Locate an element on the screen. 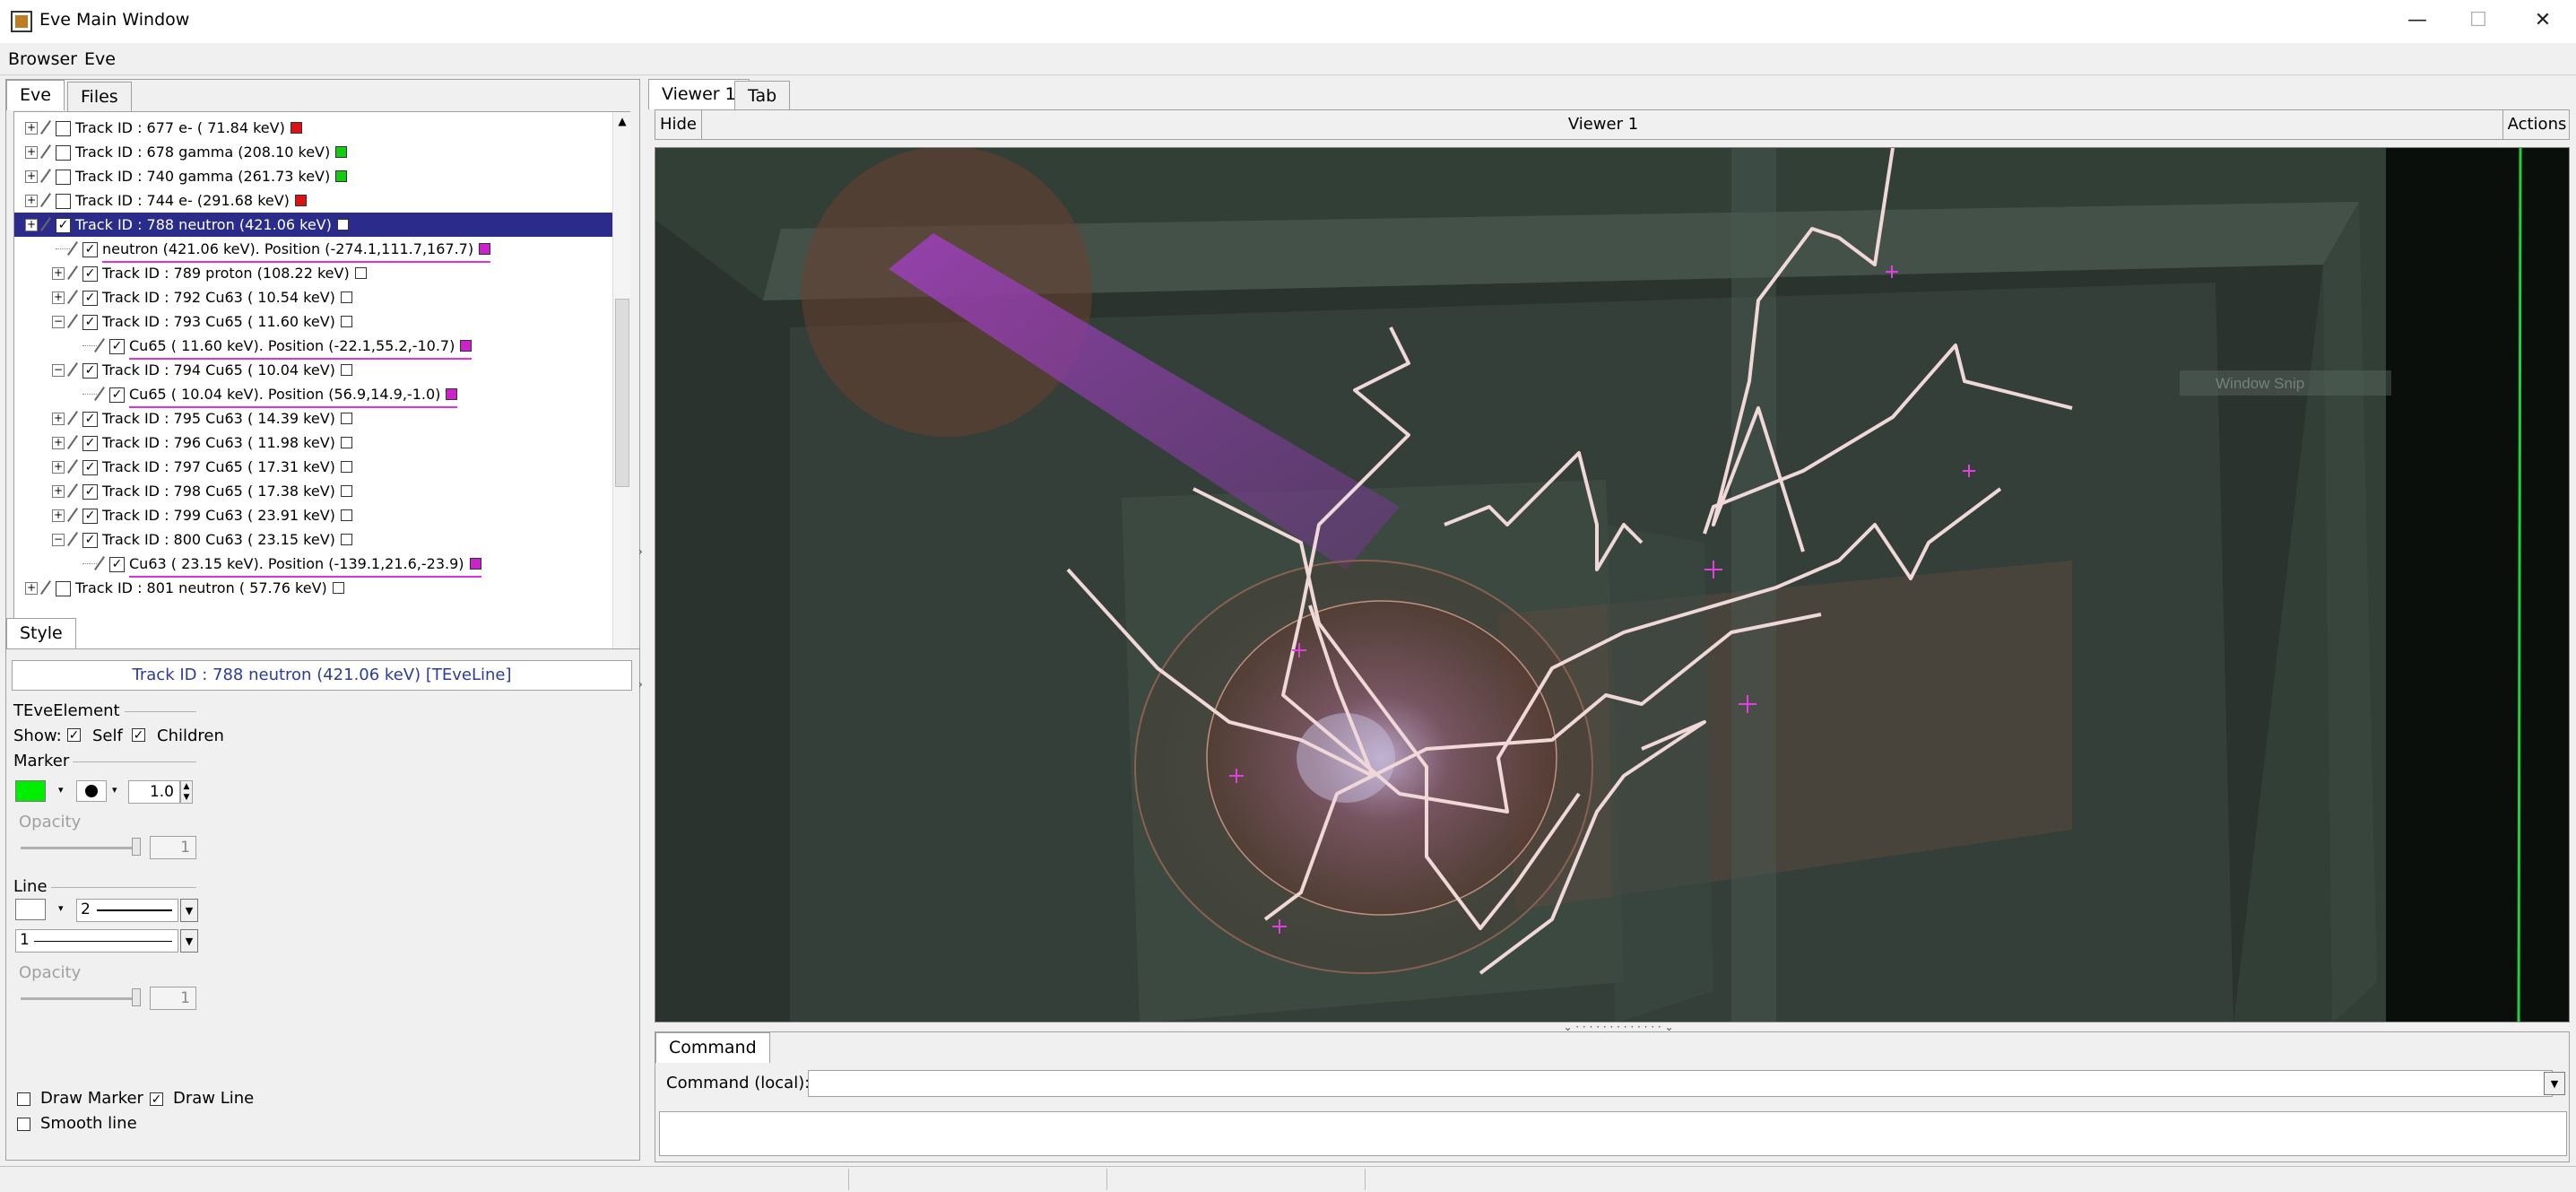  actions-button: Actions is located at coordinates (2536, 124).